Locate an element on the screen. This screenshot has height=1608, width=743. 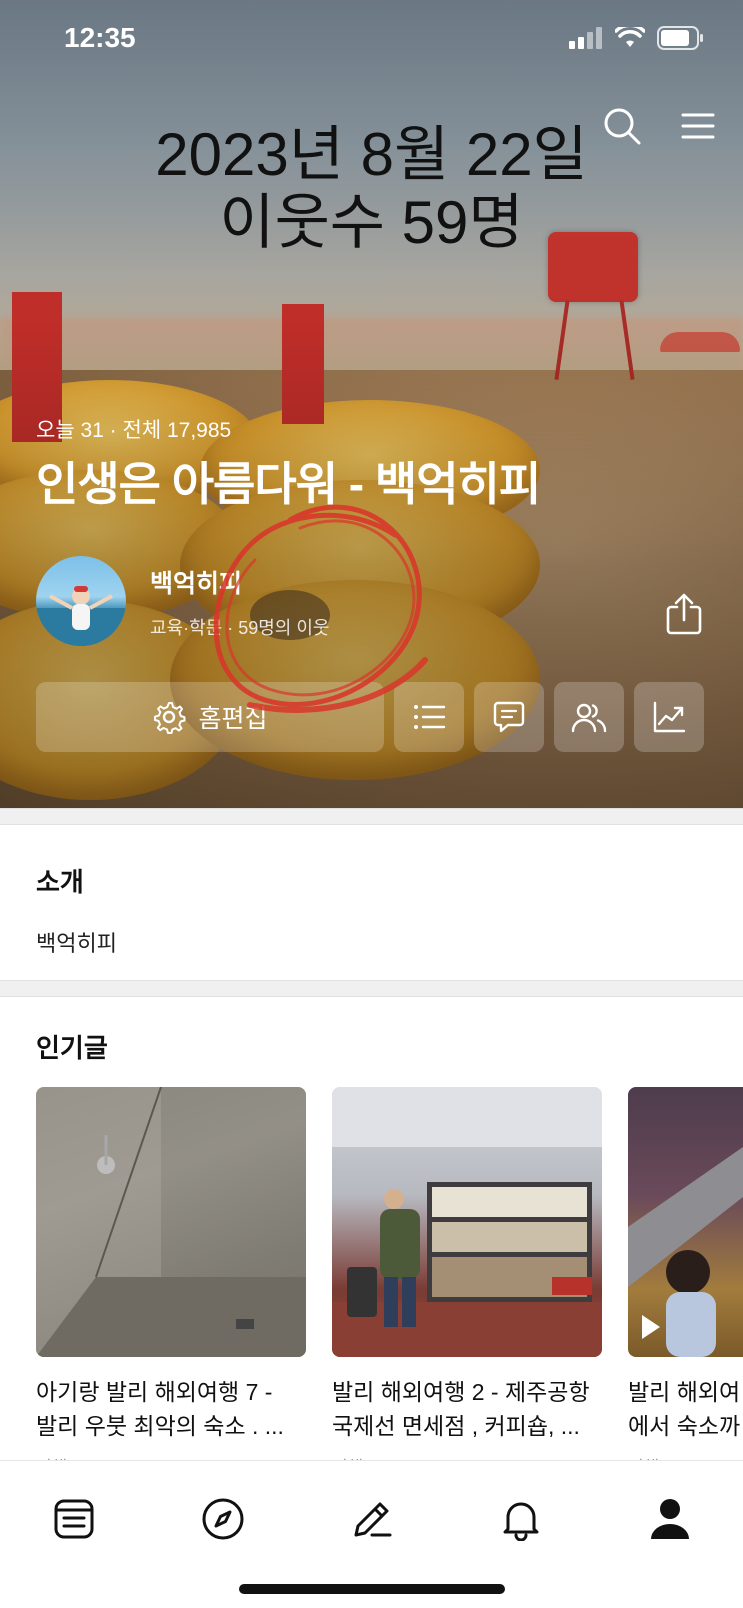
status-bar: 12:35 is located at coordinates (371, 40).